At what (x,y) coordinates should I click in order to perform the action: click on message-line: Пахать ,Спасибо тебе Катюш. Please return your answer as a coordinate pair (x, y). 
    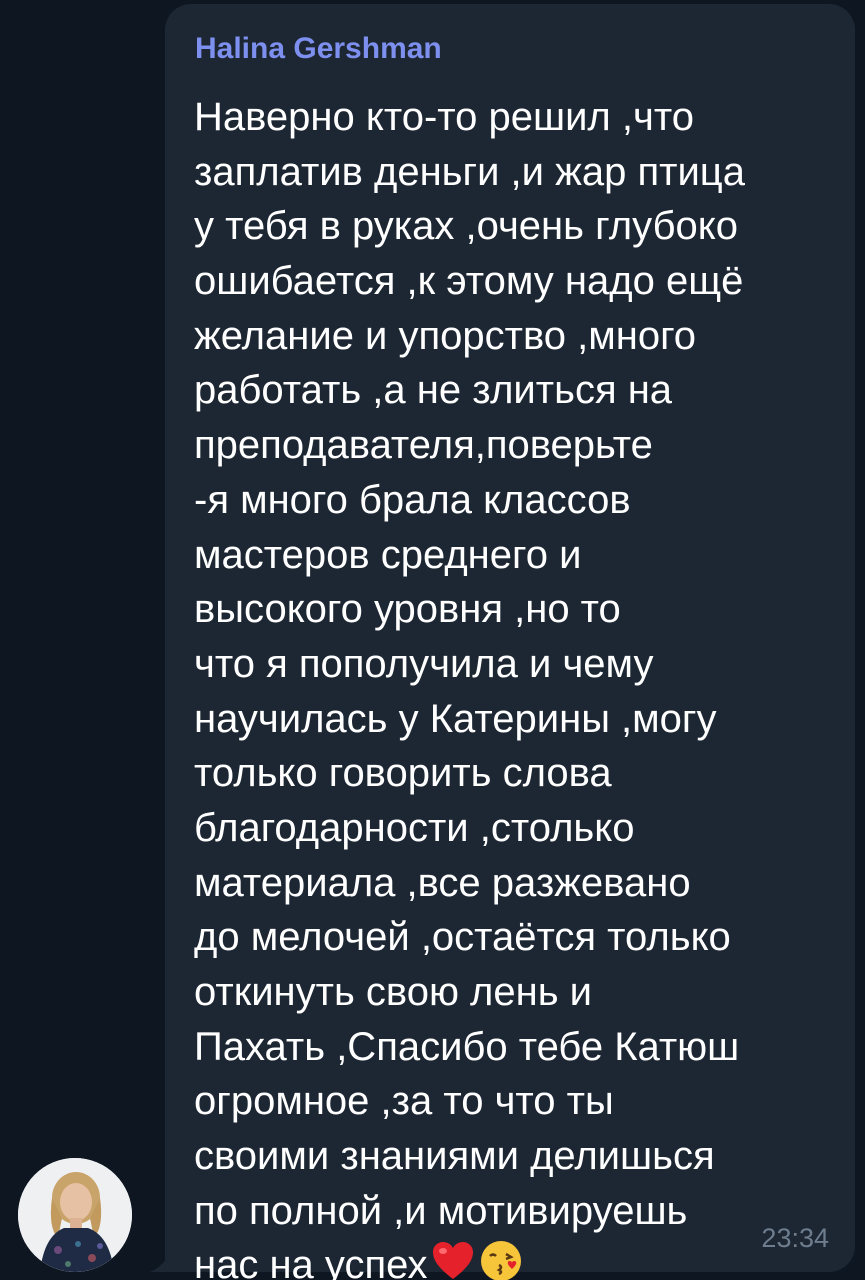
    Looking at the image, I should click on (467, 1046).